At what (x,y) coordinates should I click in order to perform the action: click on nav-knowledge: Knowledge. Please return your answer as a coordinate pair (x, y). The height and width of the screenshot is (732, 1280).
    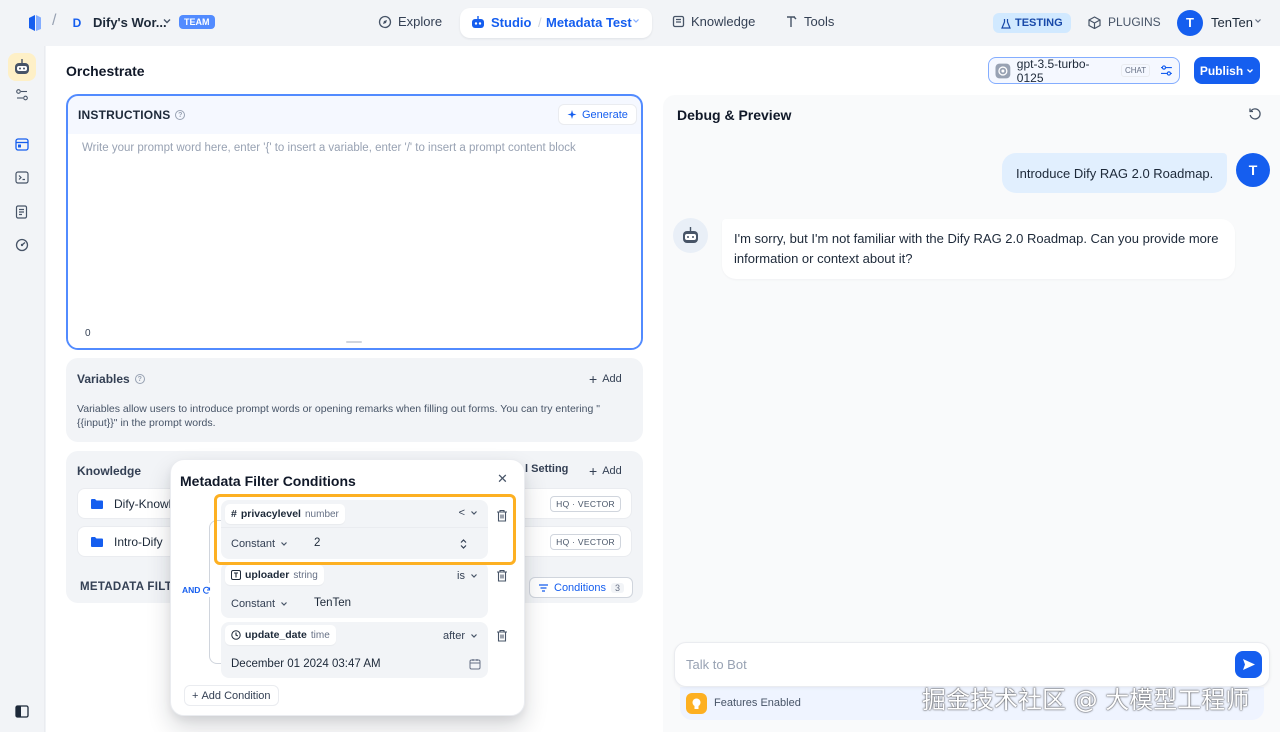
    Looking at the image, I should click on (713, 21).